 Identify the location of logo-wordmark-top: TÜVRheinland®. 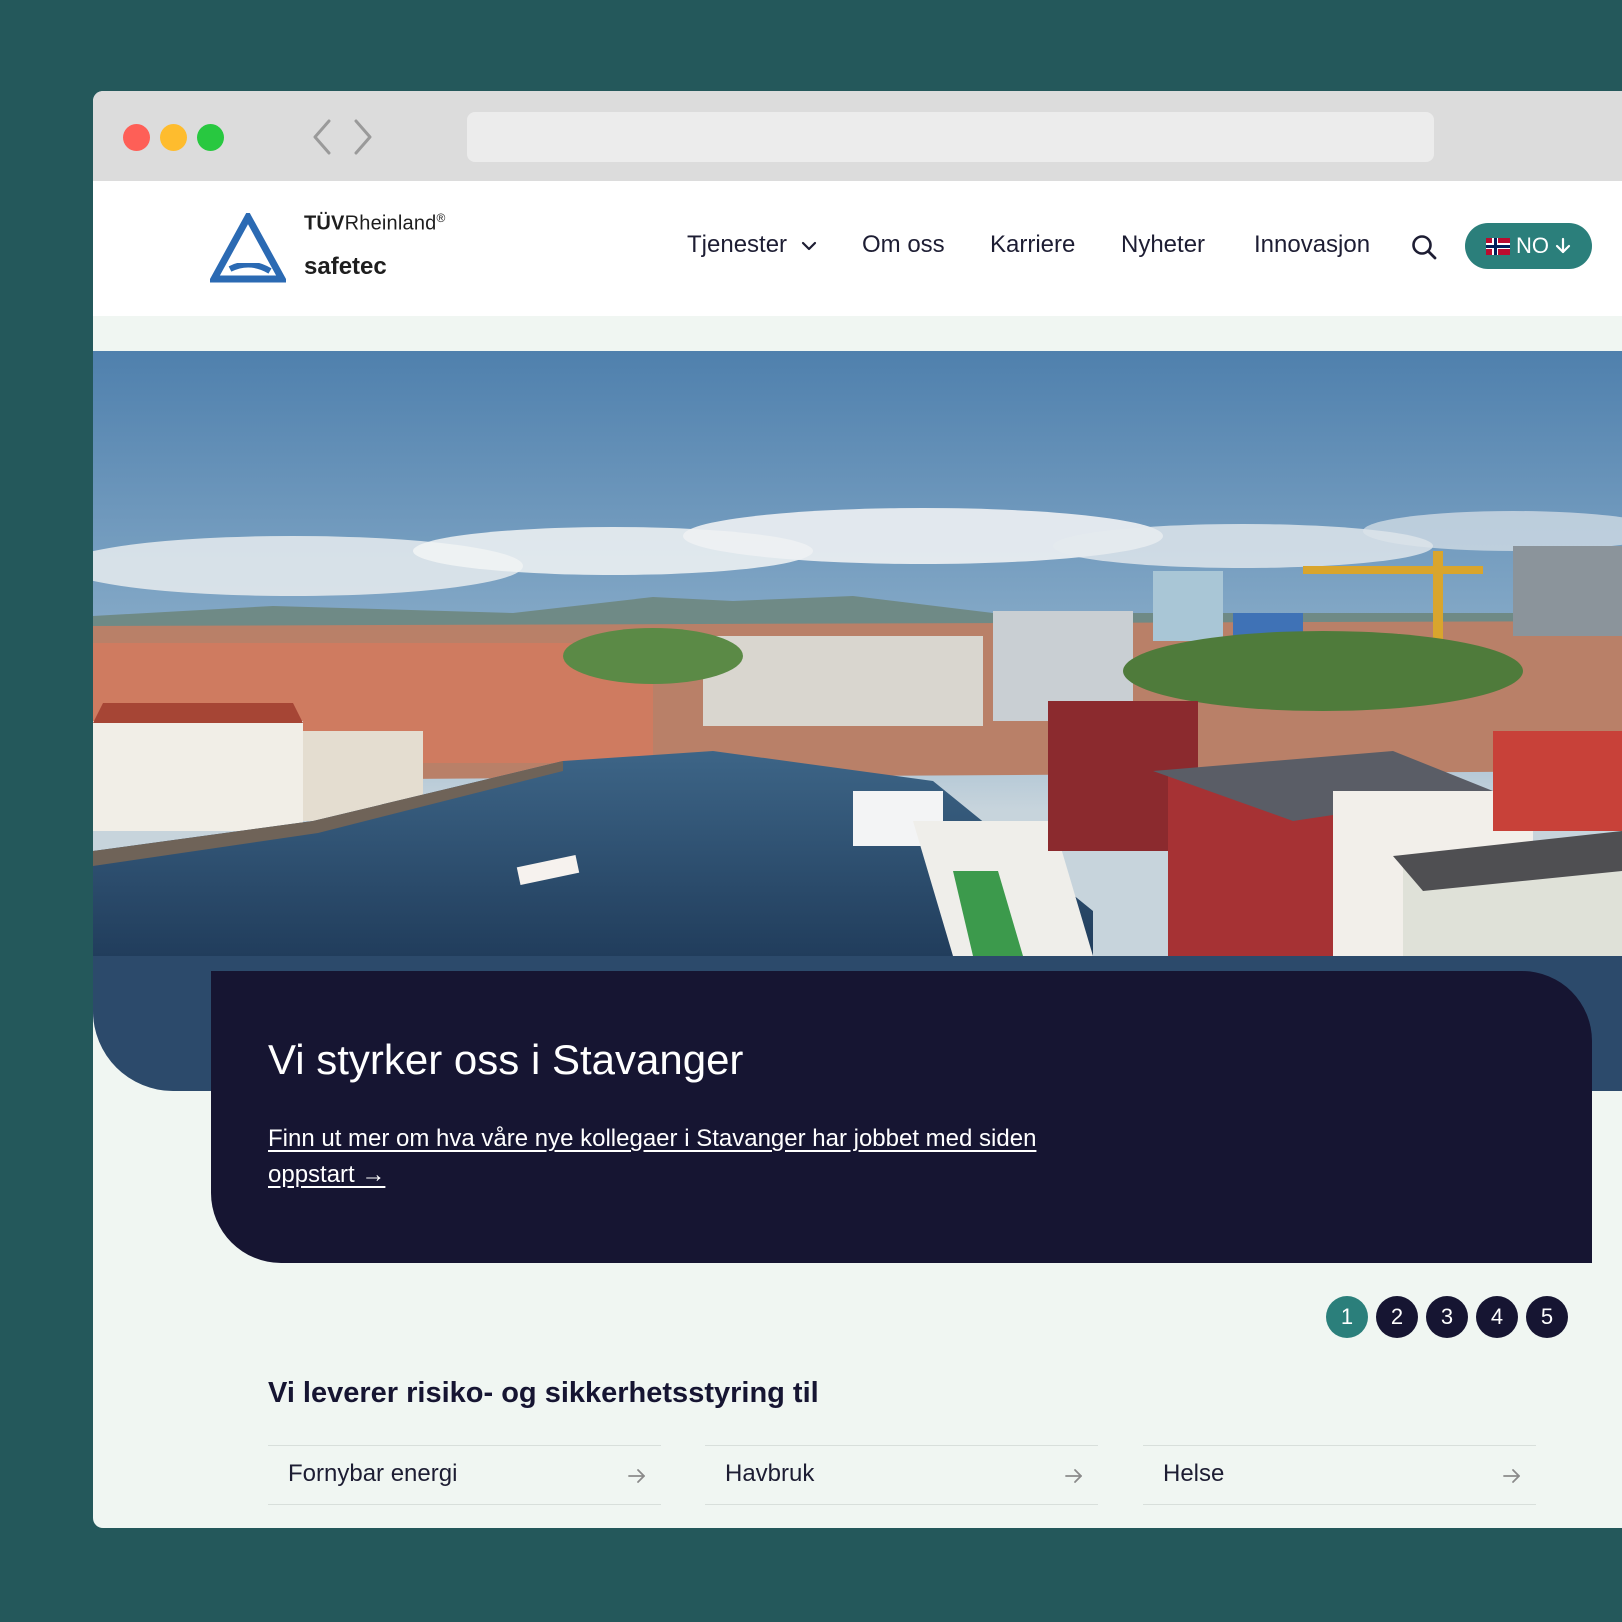
(375, 223).